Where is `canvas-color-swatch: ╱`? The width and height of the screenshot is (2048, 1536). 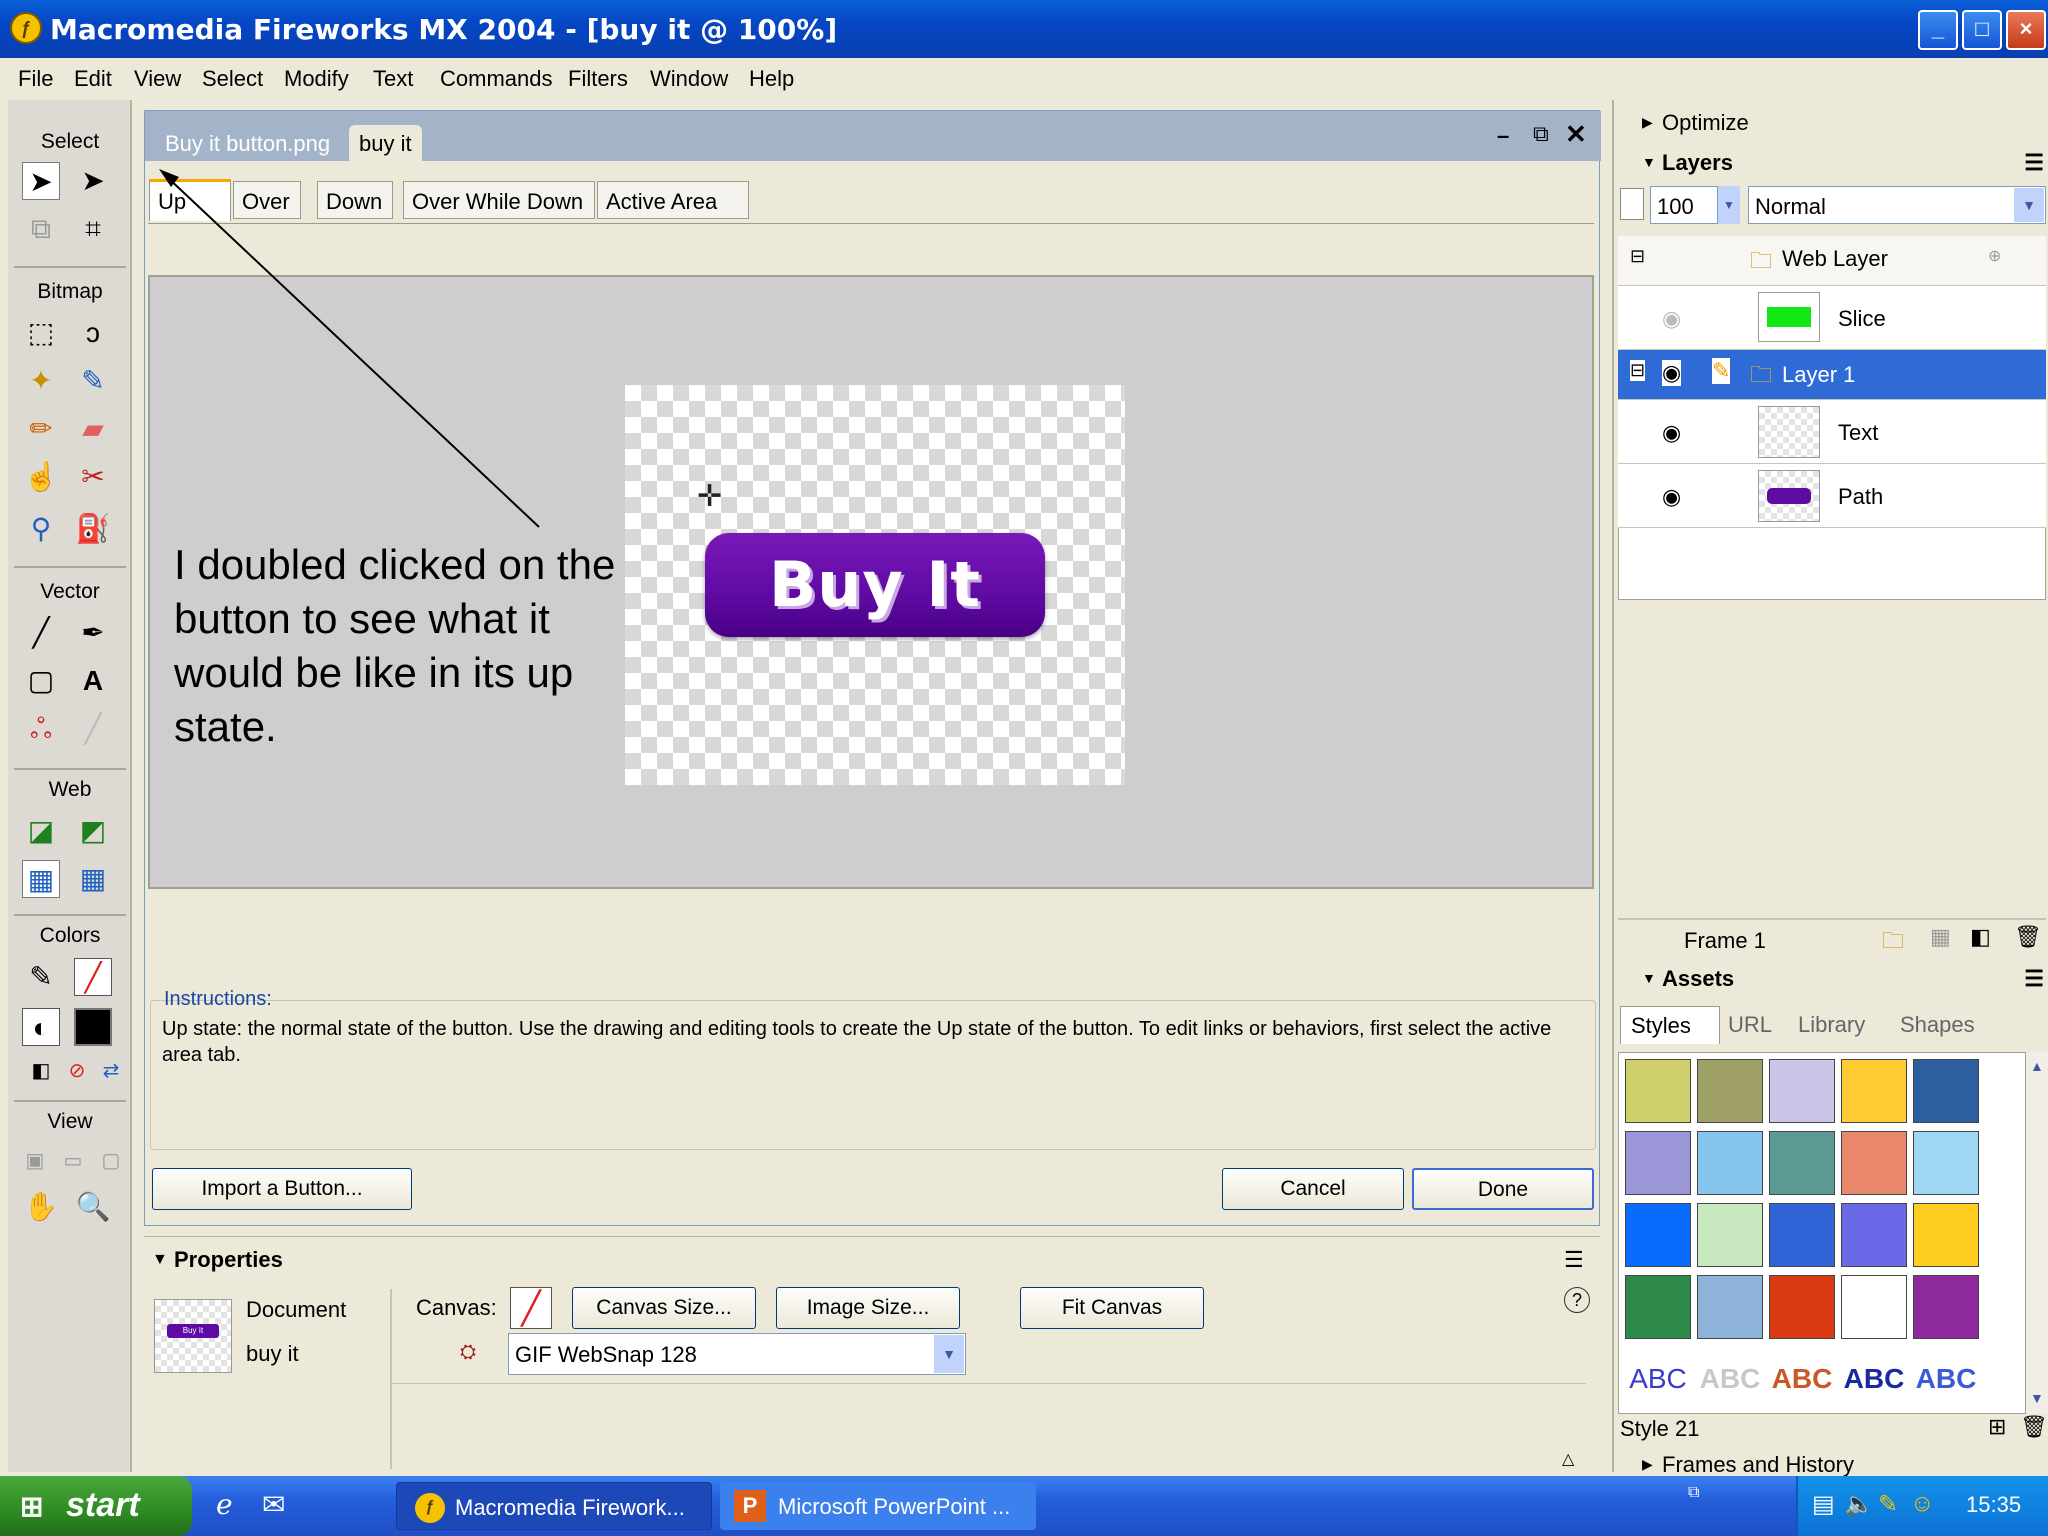 canvas-color-swatch: ╱ is located at coordinates (531, 1308).